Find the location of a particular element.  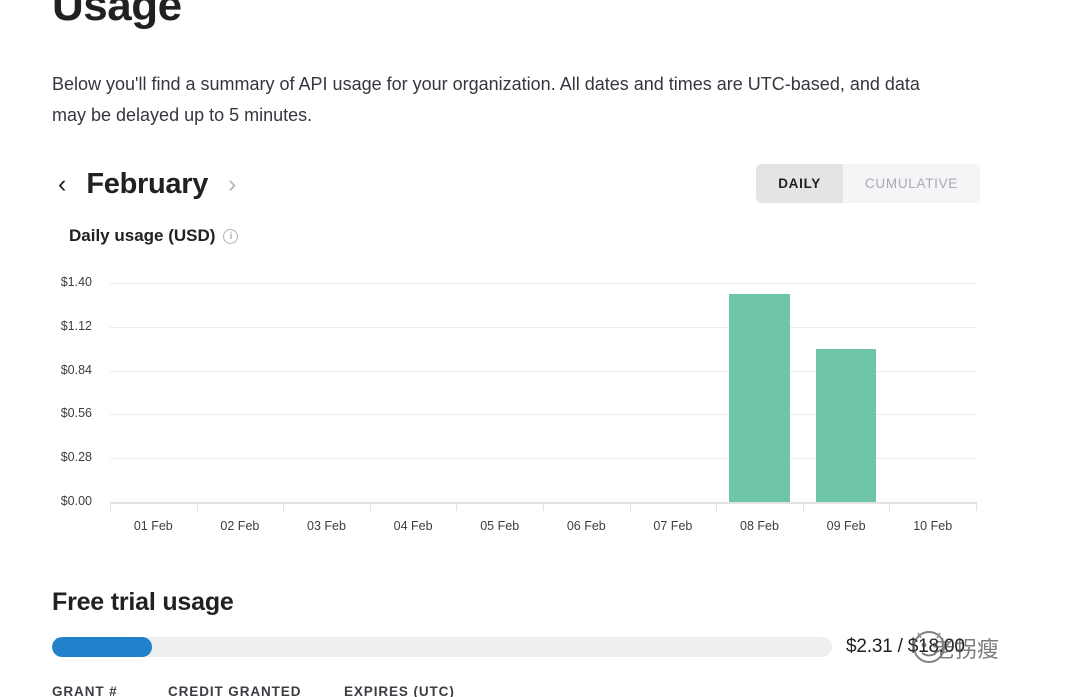

y-axis-label: $1.12 is located at coordinates (76, 325).